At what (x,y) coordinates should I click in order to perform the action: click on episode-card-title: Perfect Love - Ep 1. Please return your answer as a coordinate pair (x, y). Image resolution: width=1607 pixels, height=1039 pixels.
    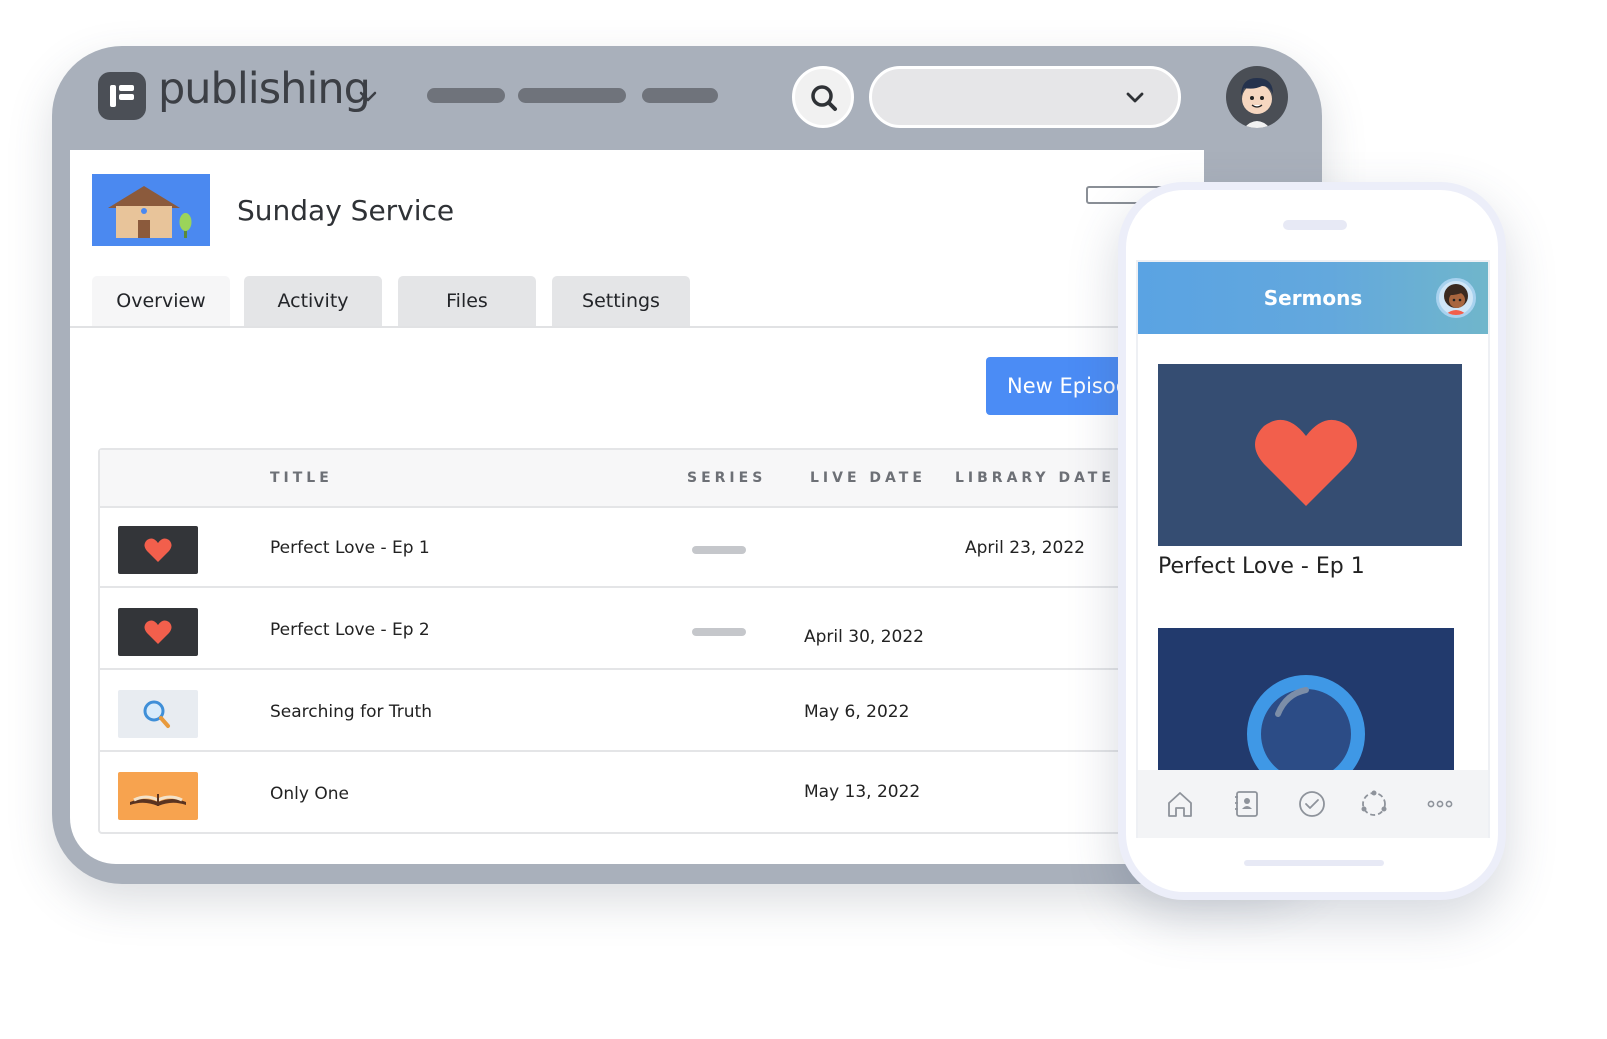
    Looking at the image, I should click on (1261, 566).